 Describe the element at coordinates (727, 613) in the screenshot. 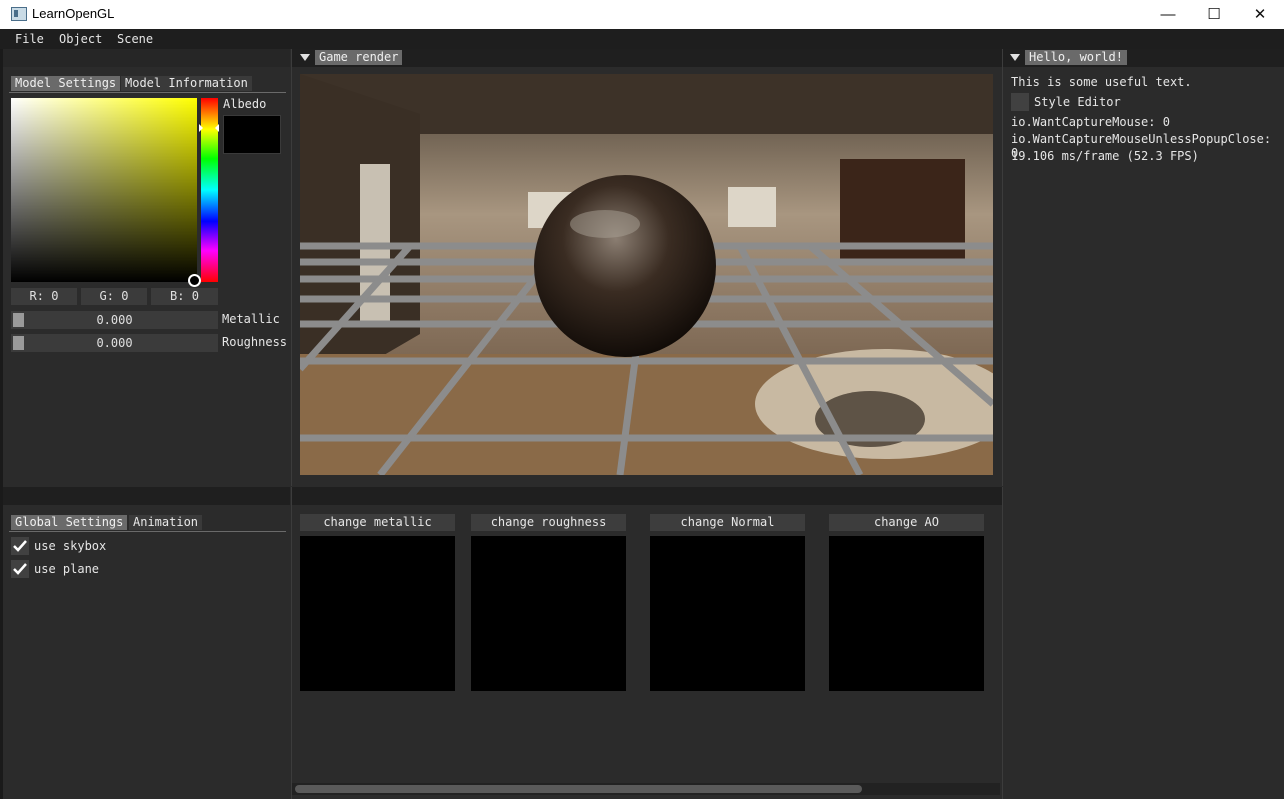

I see `normal-texture-preview` at that location.